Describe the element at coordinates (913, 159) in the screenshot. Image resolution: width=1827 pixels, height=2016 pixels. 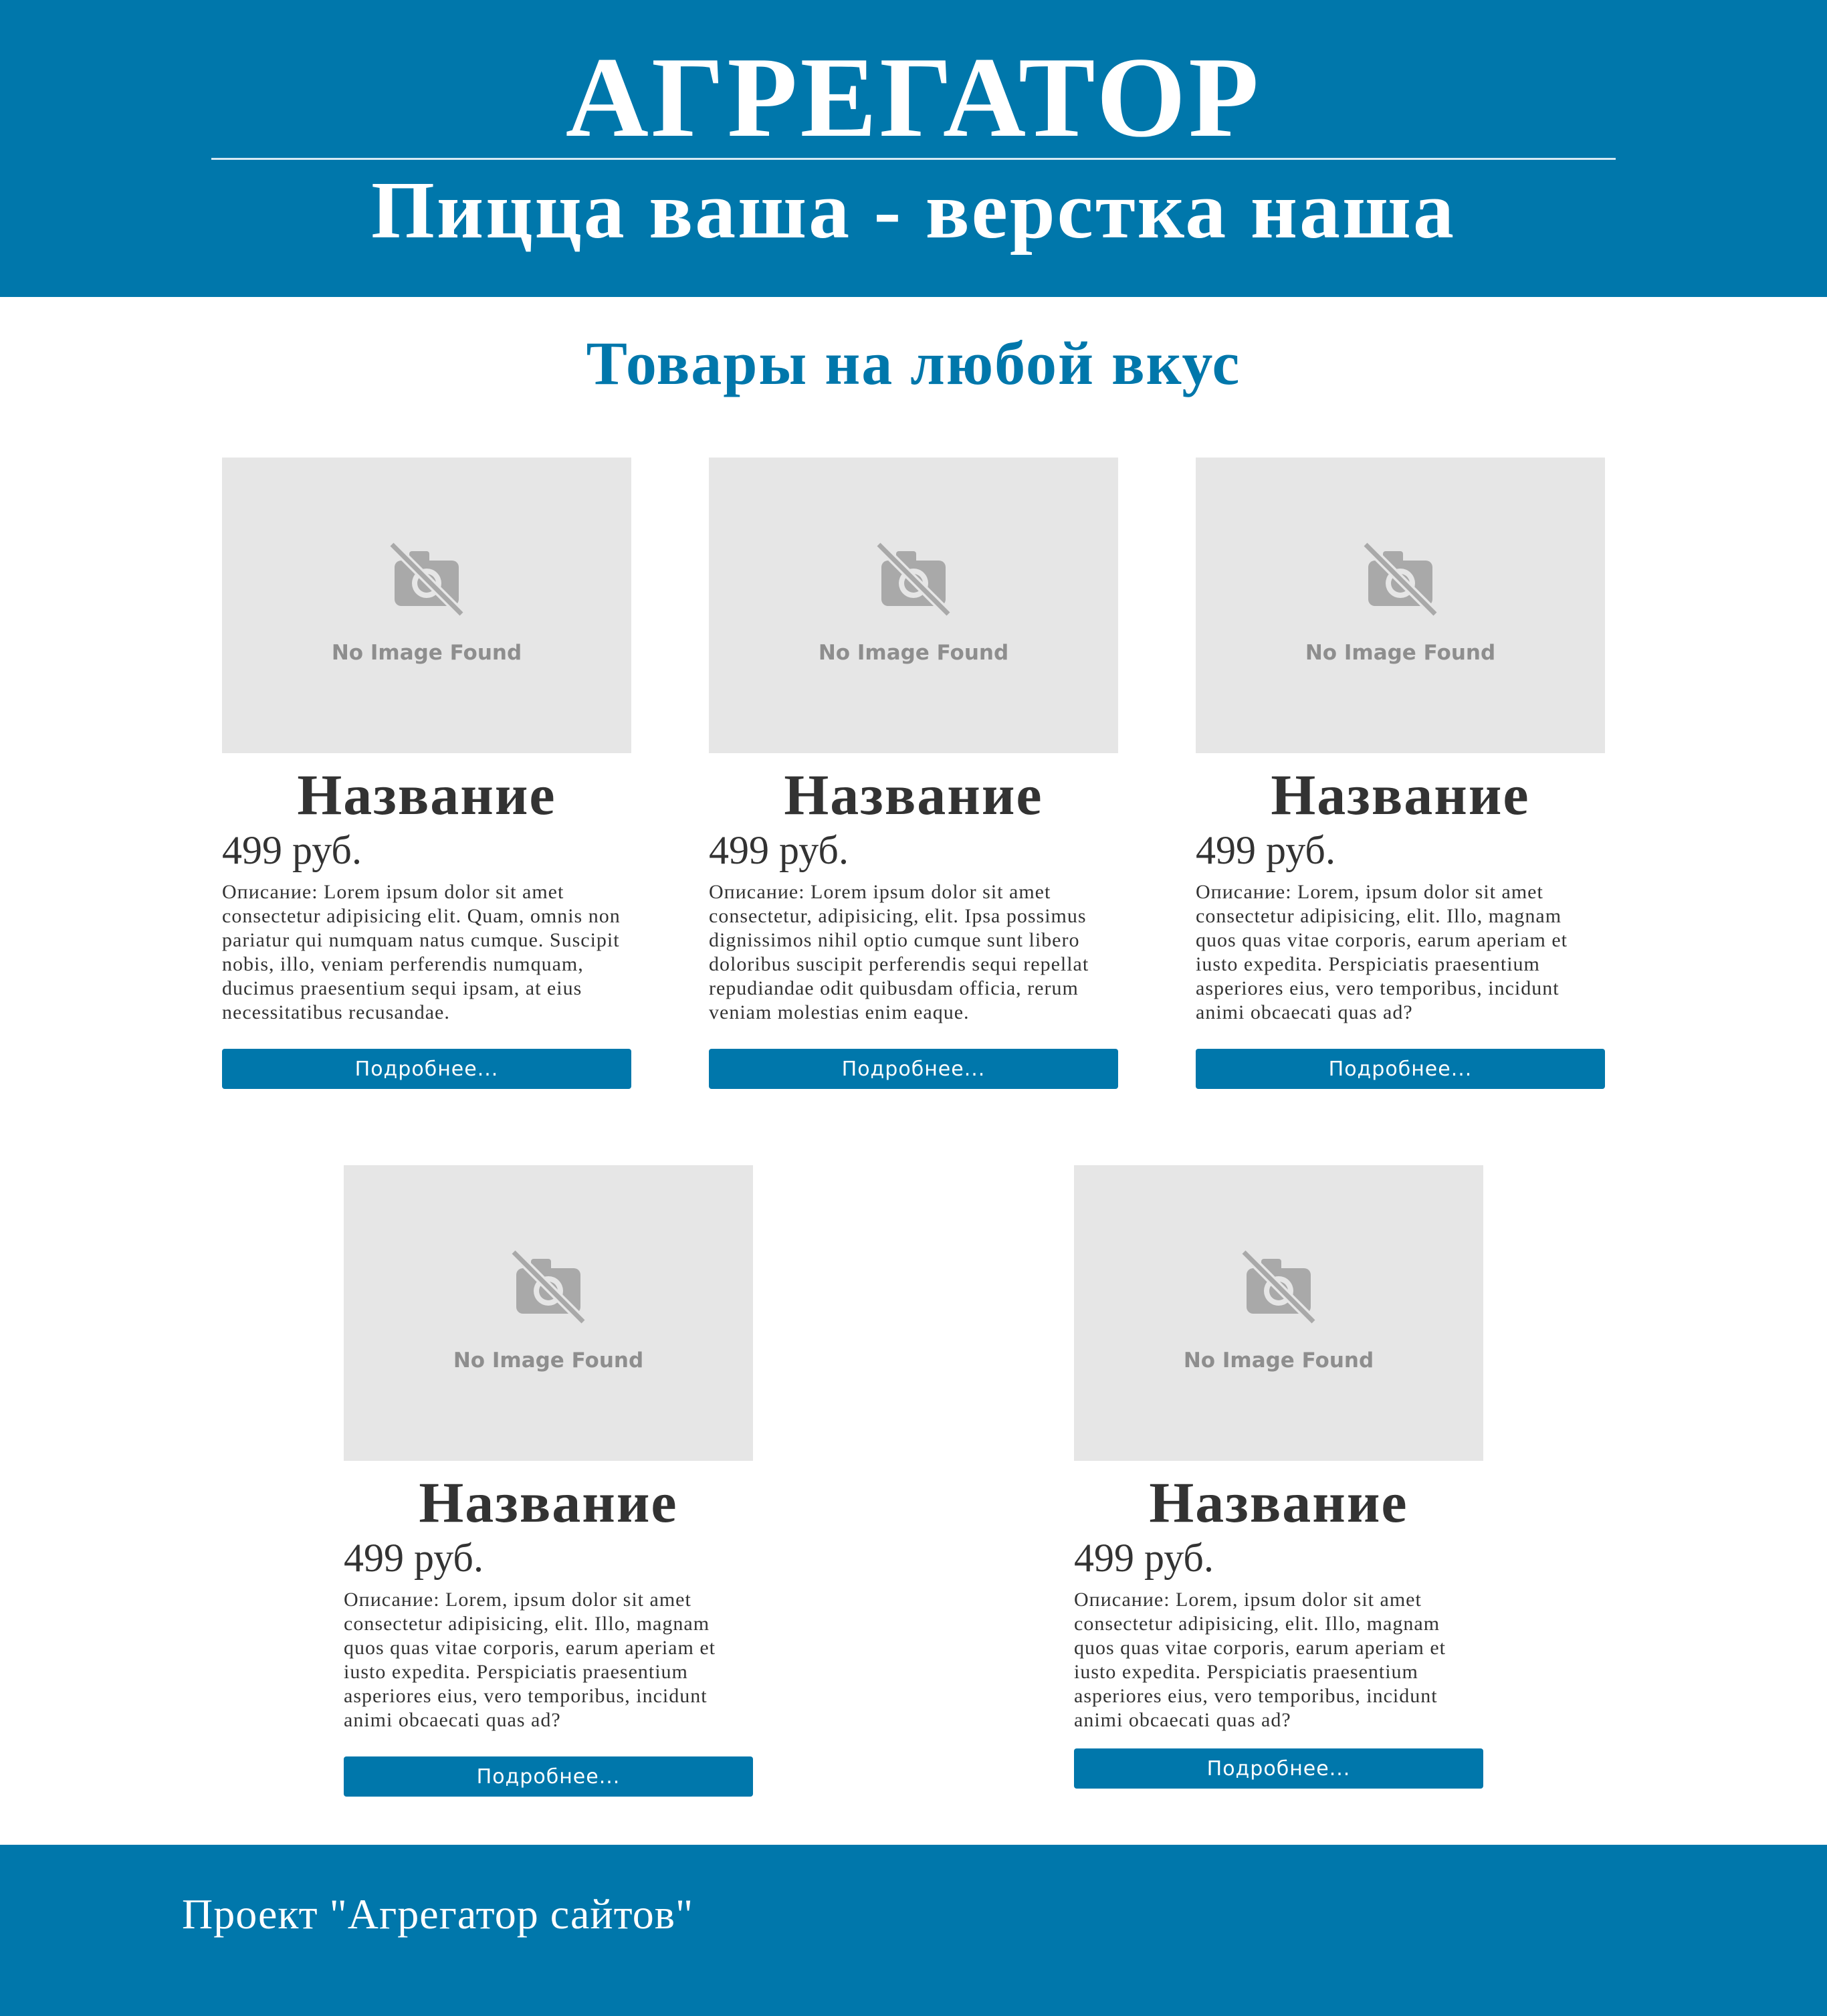
I see `header-divider` at that location.